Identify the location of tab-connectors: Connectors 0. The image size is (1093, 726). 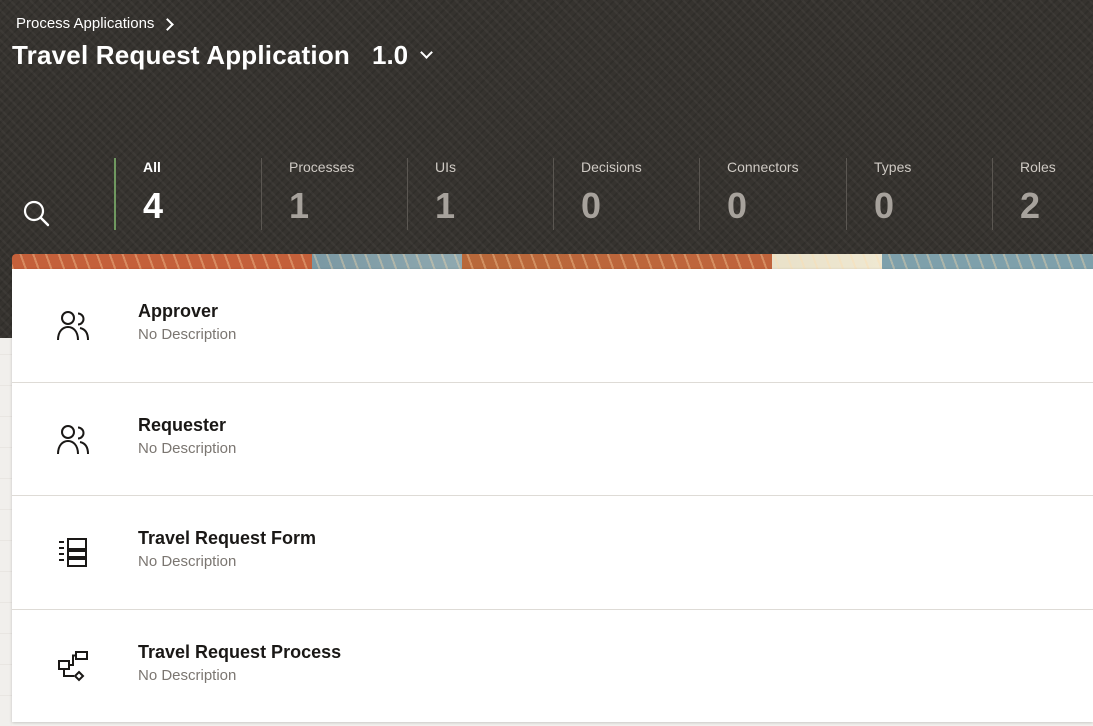
(772, 194).